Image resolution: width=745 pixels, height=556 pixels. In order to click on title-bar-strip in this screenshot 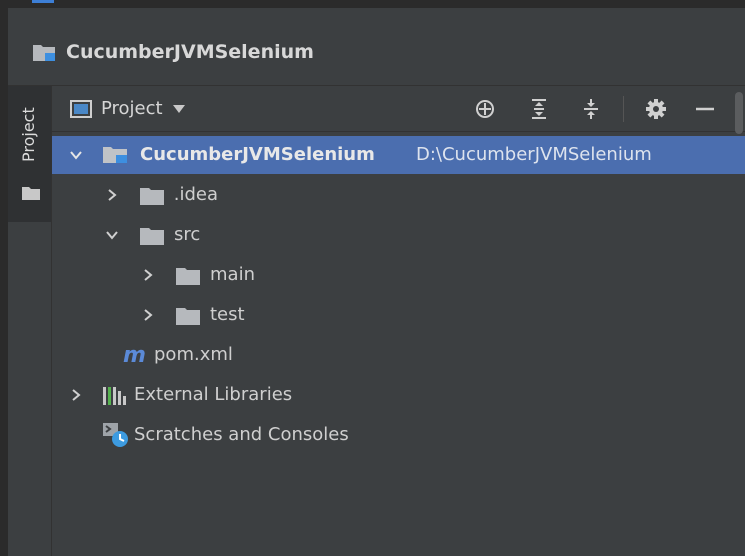, I will do `click(372, 4)`.